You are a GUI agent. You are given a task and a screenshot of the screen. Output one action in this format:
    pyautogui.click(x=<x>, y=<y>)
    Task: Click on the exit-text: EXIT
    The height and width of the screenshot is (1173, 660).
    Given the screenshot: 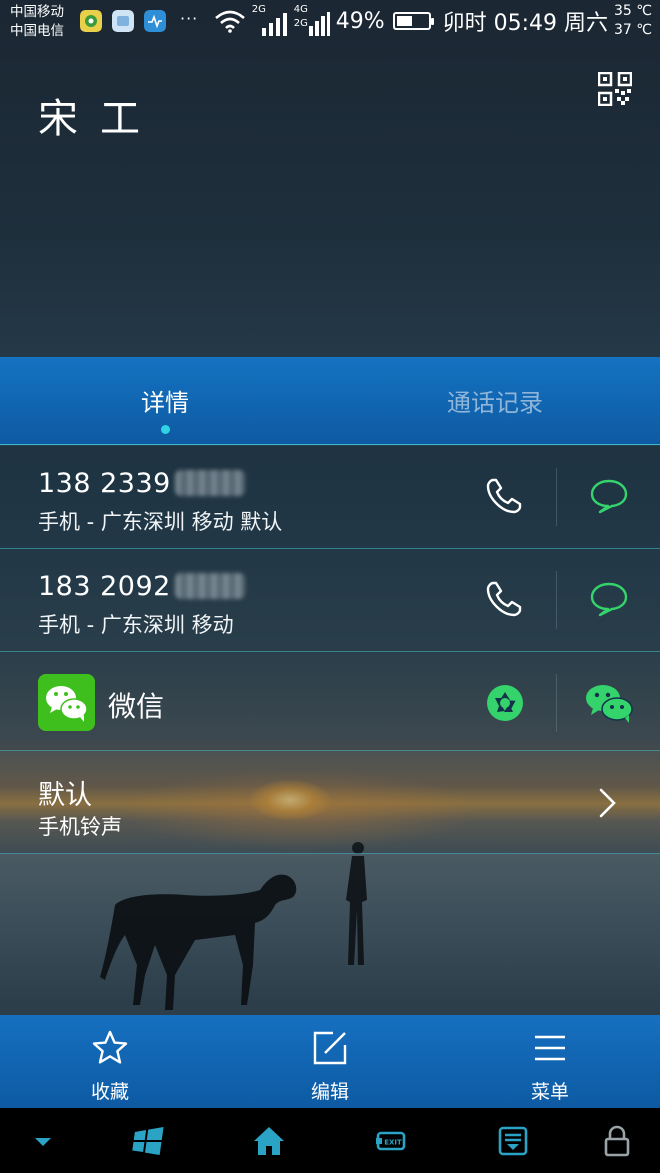 What is the action you would take?
    pyautogui.click(x=393, y=1143)
    